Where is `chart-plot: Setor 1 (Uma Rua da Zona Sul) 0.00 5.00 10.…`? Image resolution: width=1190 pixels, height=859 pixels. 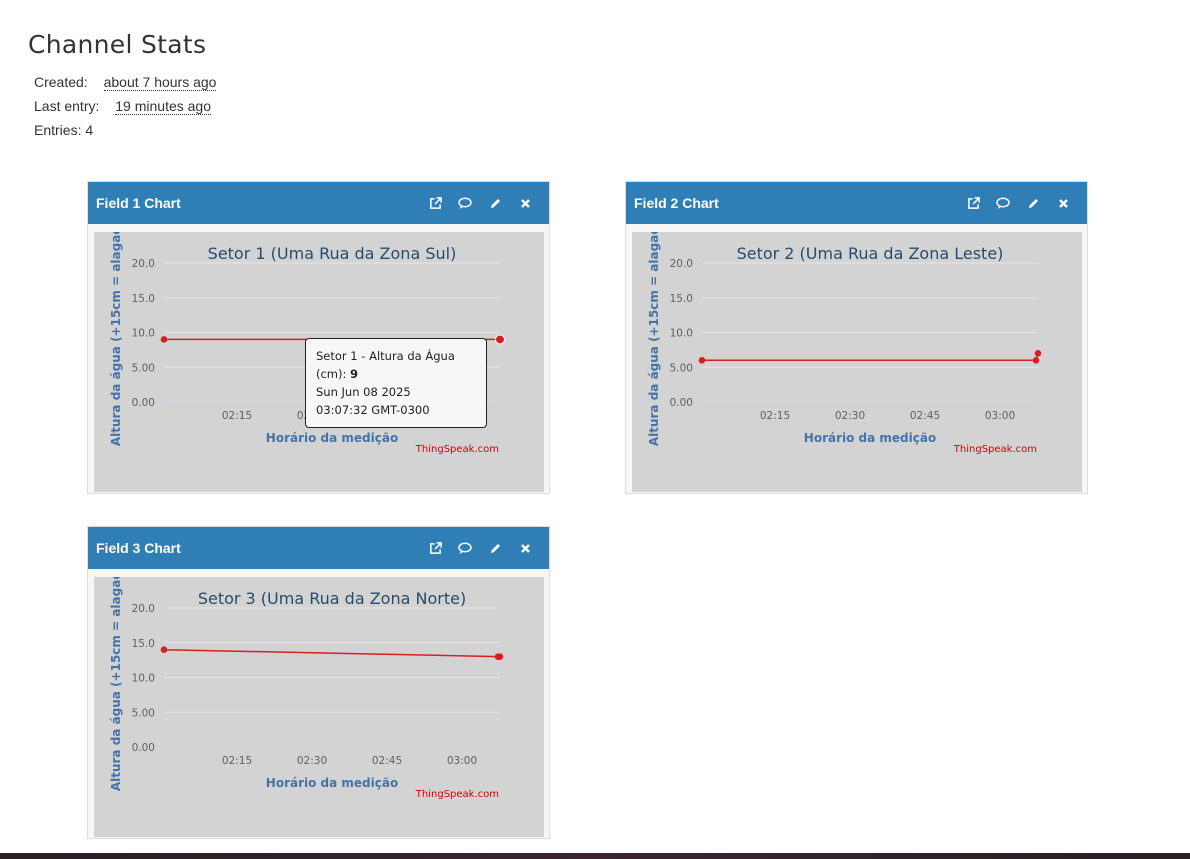
chart-plot: Setor 1 (Uma Rua da Zona Sul) 0.00 5.00 10.… is located at coordinates (319, 362).